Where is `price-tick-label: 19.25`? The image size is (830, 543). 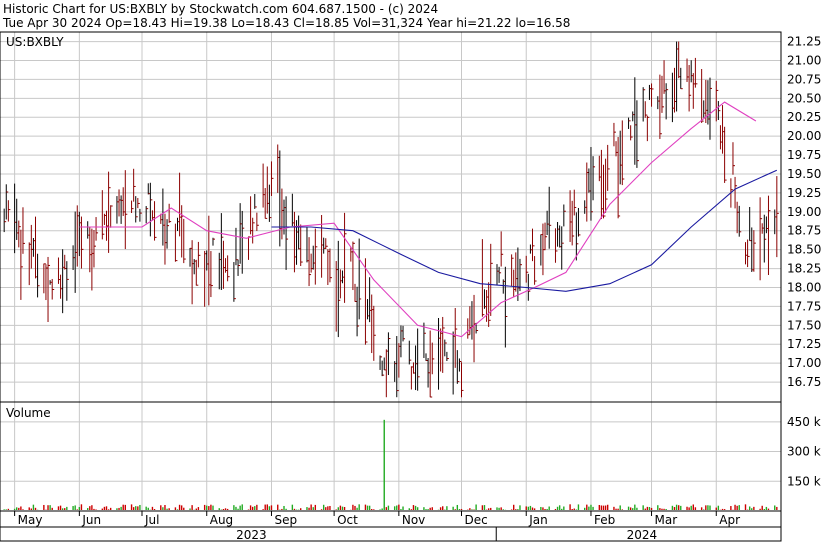 price-tick-label: 19.25 is located at coordinates (804, 193).